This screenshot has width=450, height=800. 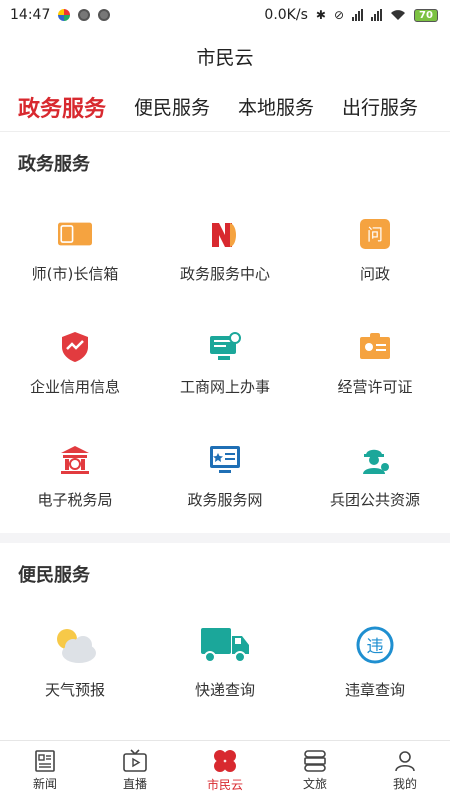 I want to click on tab-convenience-services: 便民服务, so click(x=172, y=106).